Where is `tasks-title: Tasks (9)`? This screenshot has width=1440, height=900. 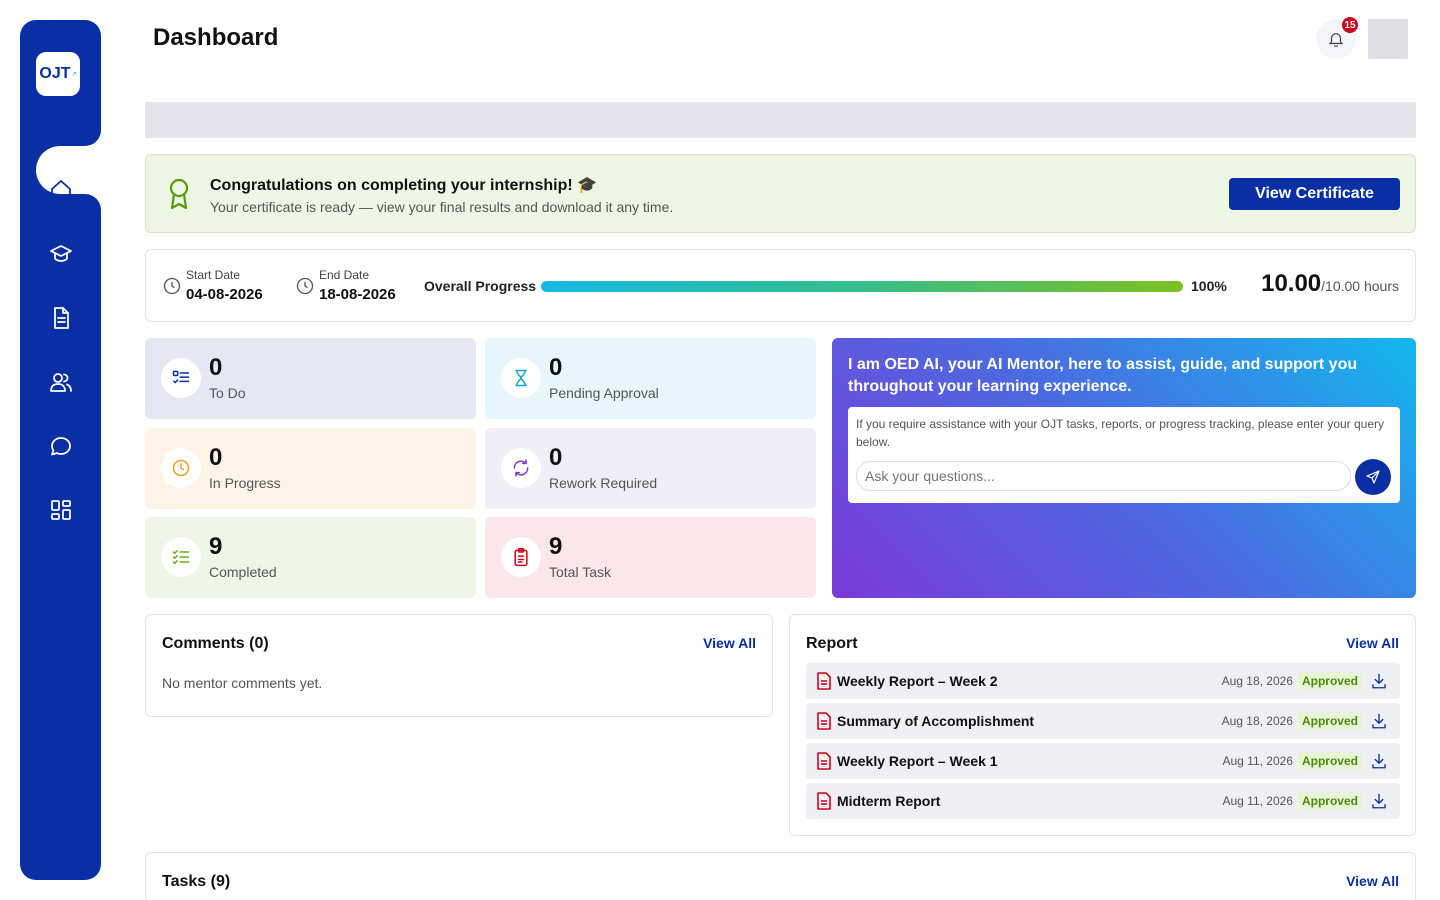 tasks-title: Tasks (9) is located at coordinates (196, 881).